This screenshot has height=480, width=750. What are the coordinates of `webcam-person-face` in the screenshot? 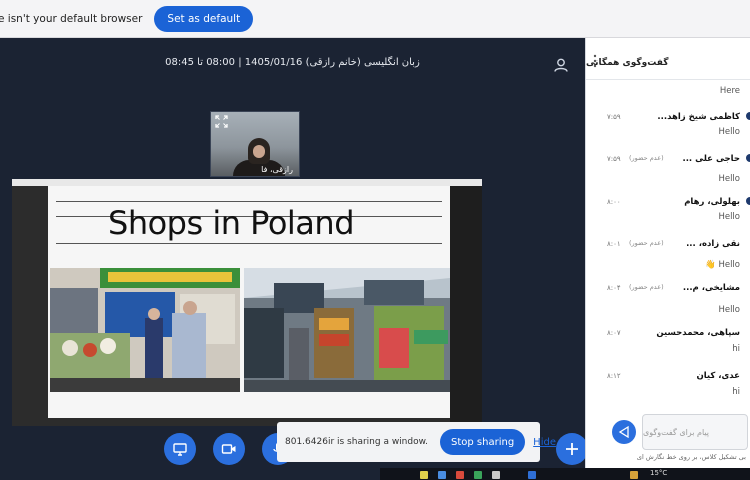 It's located at (259, 151).